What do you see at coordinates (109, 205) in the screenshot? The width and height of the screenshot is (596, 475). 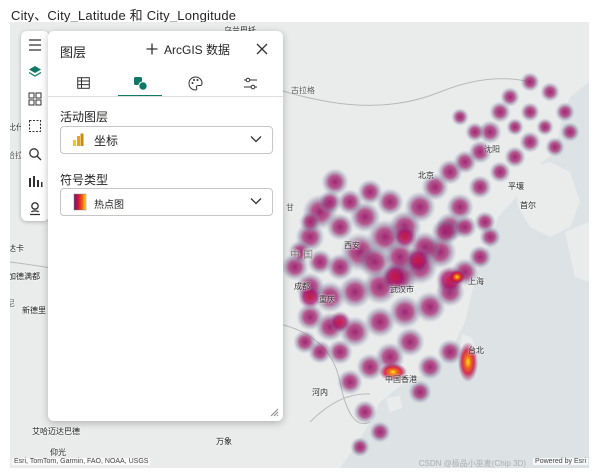 I see `symbol-type-value: 热点图` at bounding box center [109, 205].